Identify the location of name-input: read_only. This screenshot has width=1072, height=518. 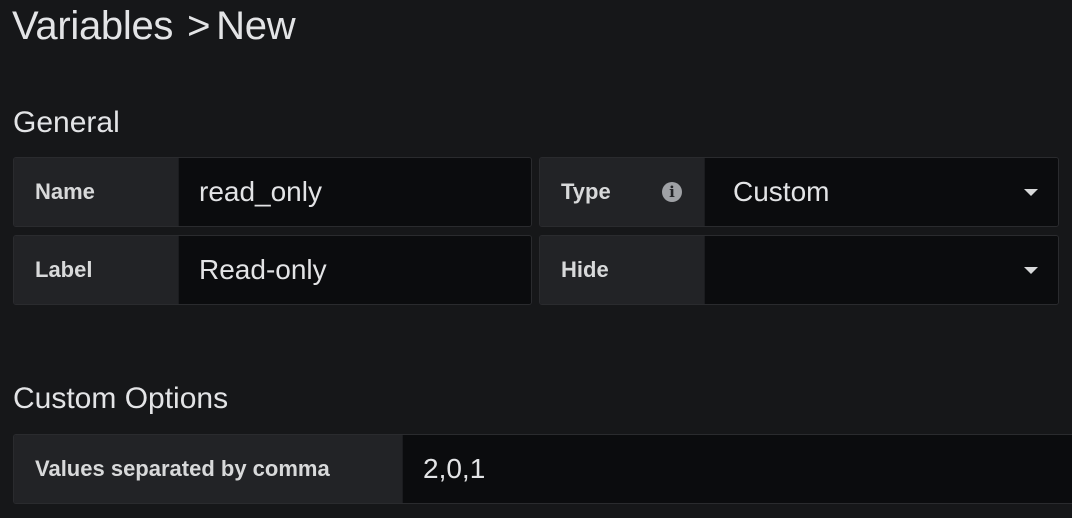
(354, 192).